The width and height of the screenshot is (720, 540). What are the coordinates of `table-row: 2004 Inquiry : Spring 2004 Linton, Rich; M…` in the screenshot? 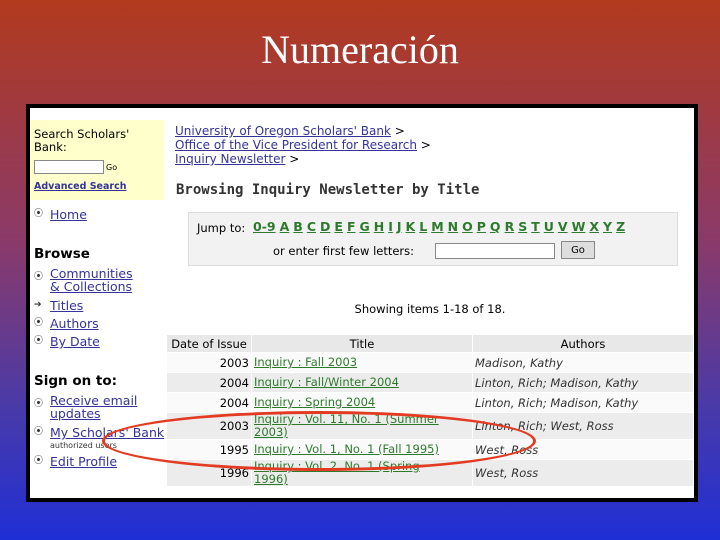 It's located at (430, 402).